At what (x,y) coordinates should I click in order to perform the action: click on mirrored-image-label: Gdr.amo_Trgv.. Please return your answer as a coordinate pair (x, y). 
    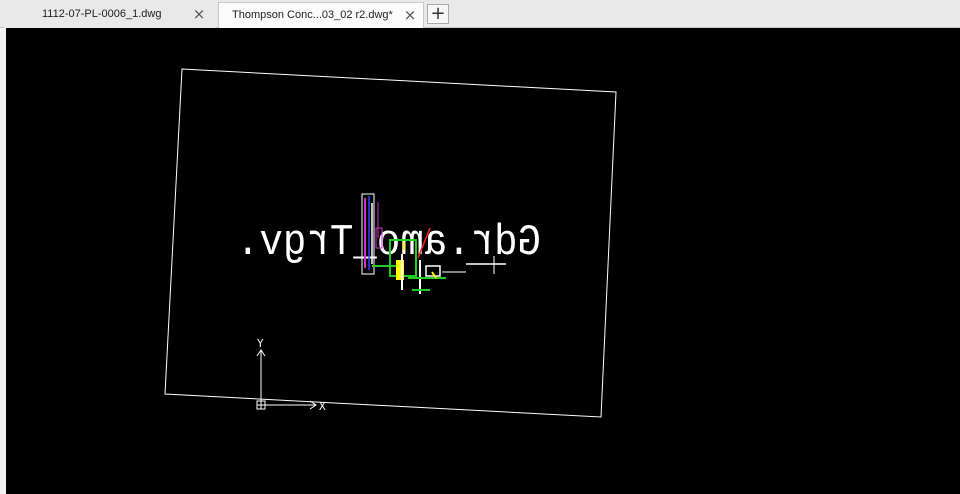
    Looking at the image, I should click on (388, 243).